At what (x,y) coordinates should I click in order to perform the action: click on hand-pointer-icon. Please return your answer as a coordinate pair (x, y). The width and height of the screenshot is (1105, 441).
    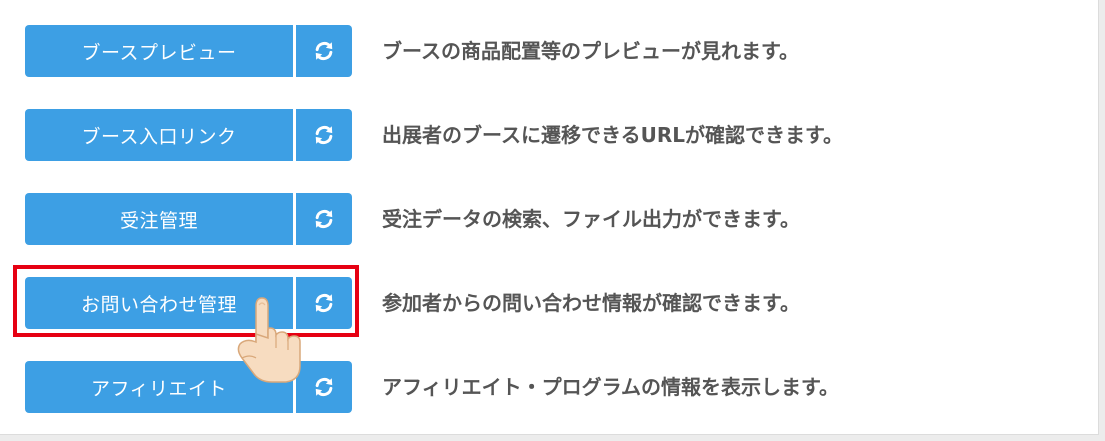
    Looking at the image, I should click on (269, 340).